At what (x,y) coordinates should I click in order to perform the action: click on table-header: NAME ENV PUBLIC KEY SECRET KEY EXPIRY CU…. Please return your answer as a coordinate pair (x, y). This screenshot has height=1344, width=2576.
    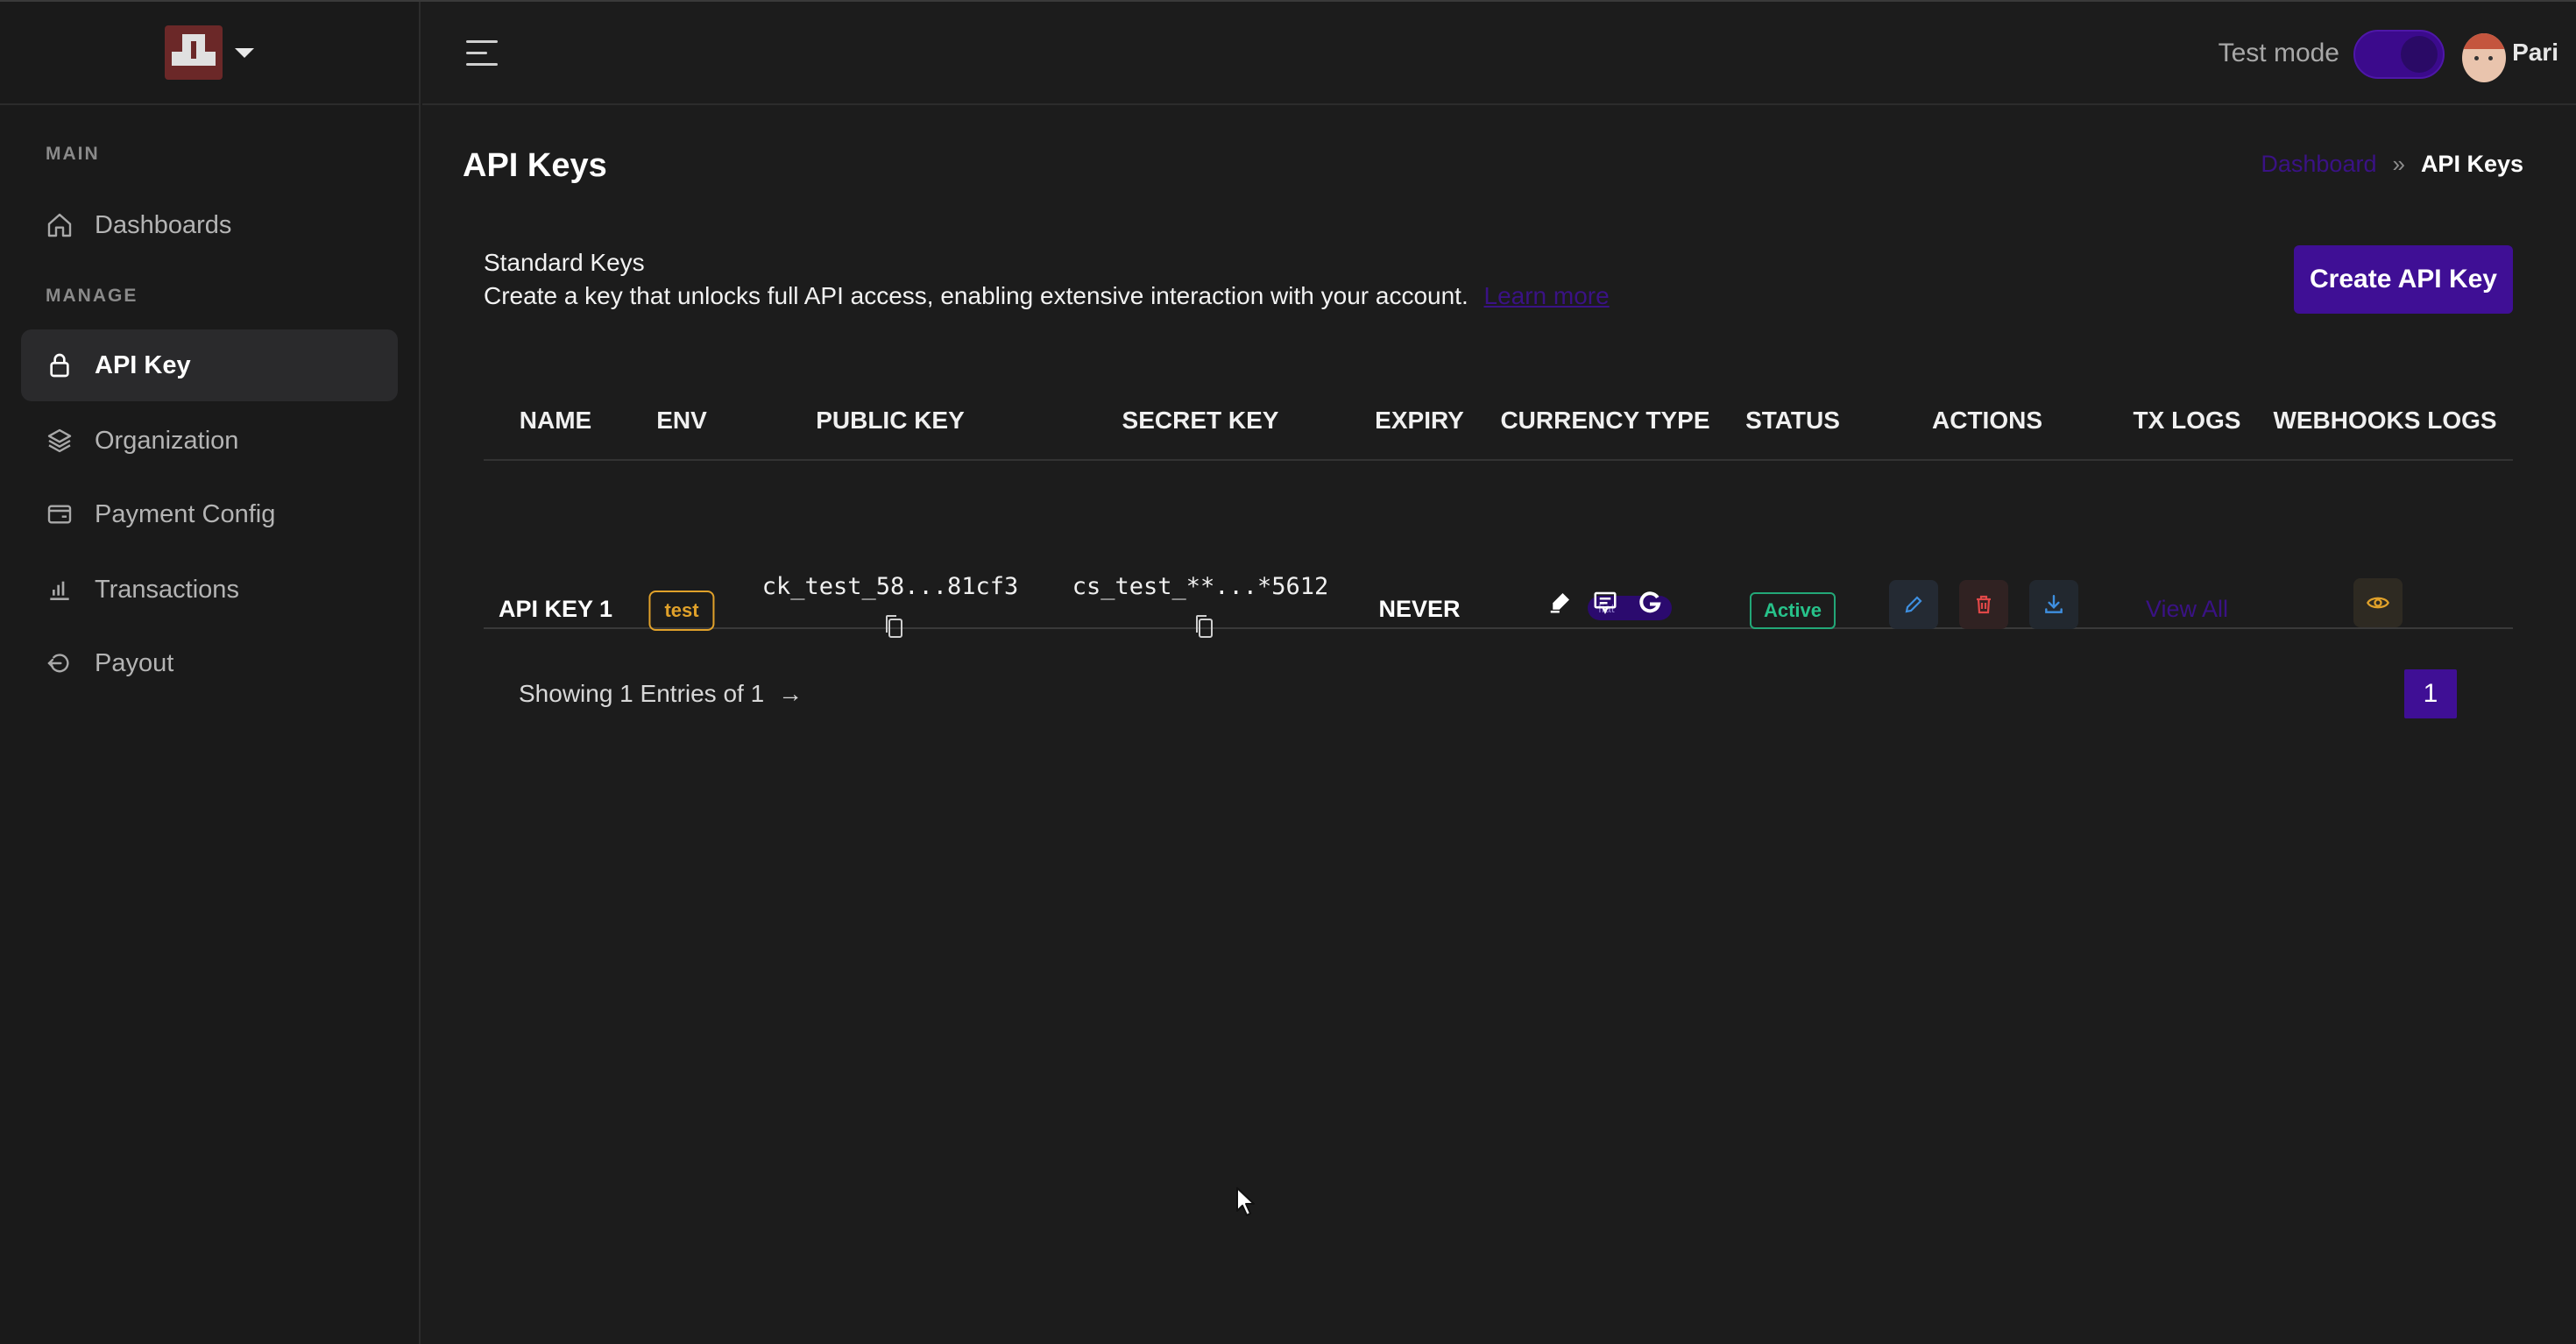
    Looking at the image, I should click on (1498, 427).